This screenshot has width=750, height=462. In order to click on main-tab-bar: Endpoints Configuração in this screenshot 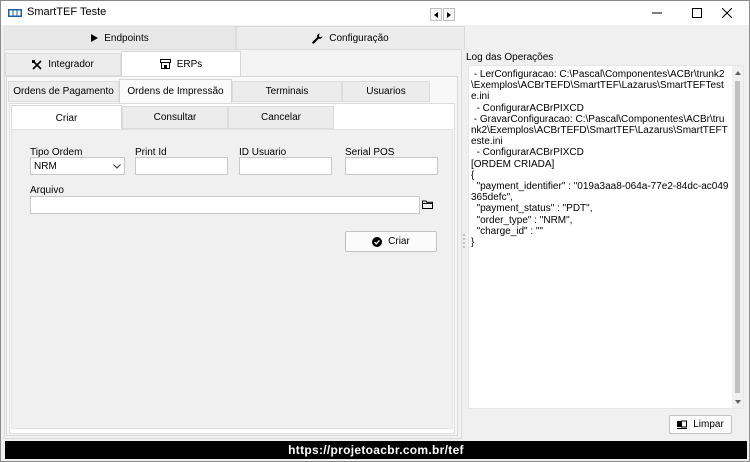, I will do `click(234, 38)`.